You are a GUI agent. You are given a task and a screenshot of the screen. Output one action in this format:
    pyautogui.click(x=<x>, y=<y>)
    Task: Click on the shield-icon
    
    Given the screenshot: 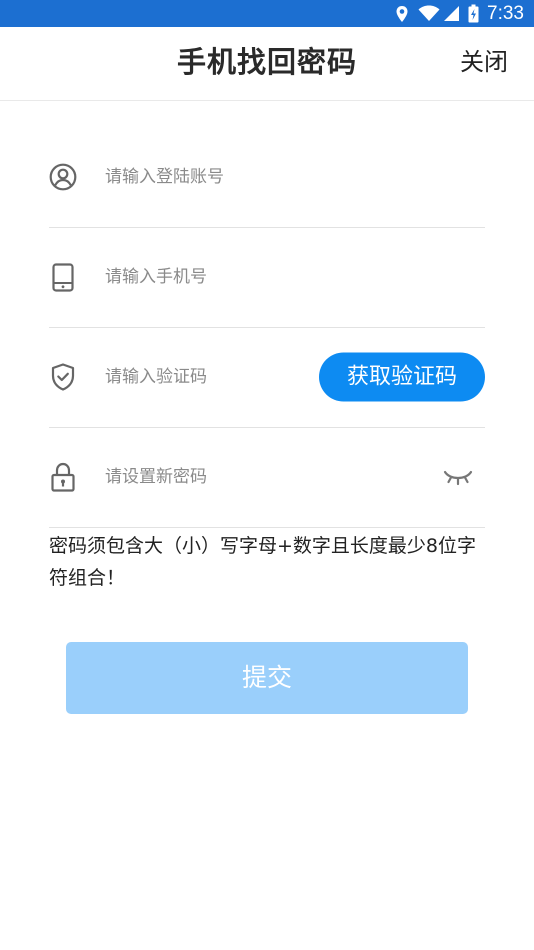 What is the action you would take?
    pyautogui.click(x=63, y=377)
    